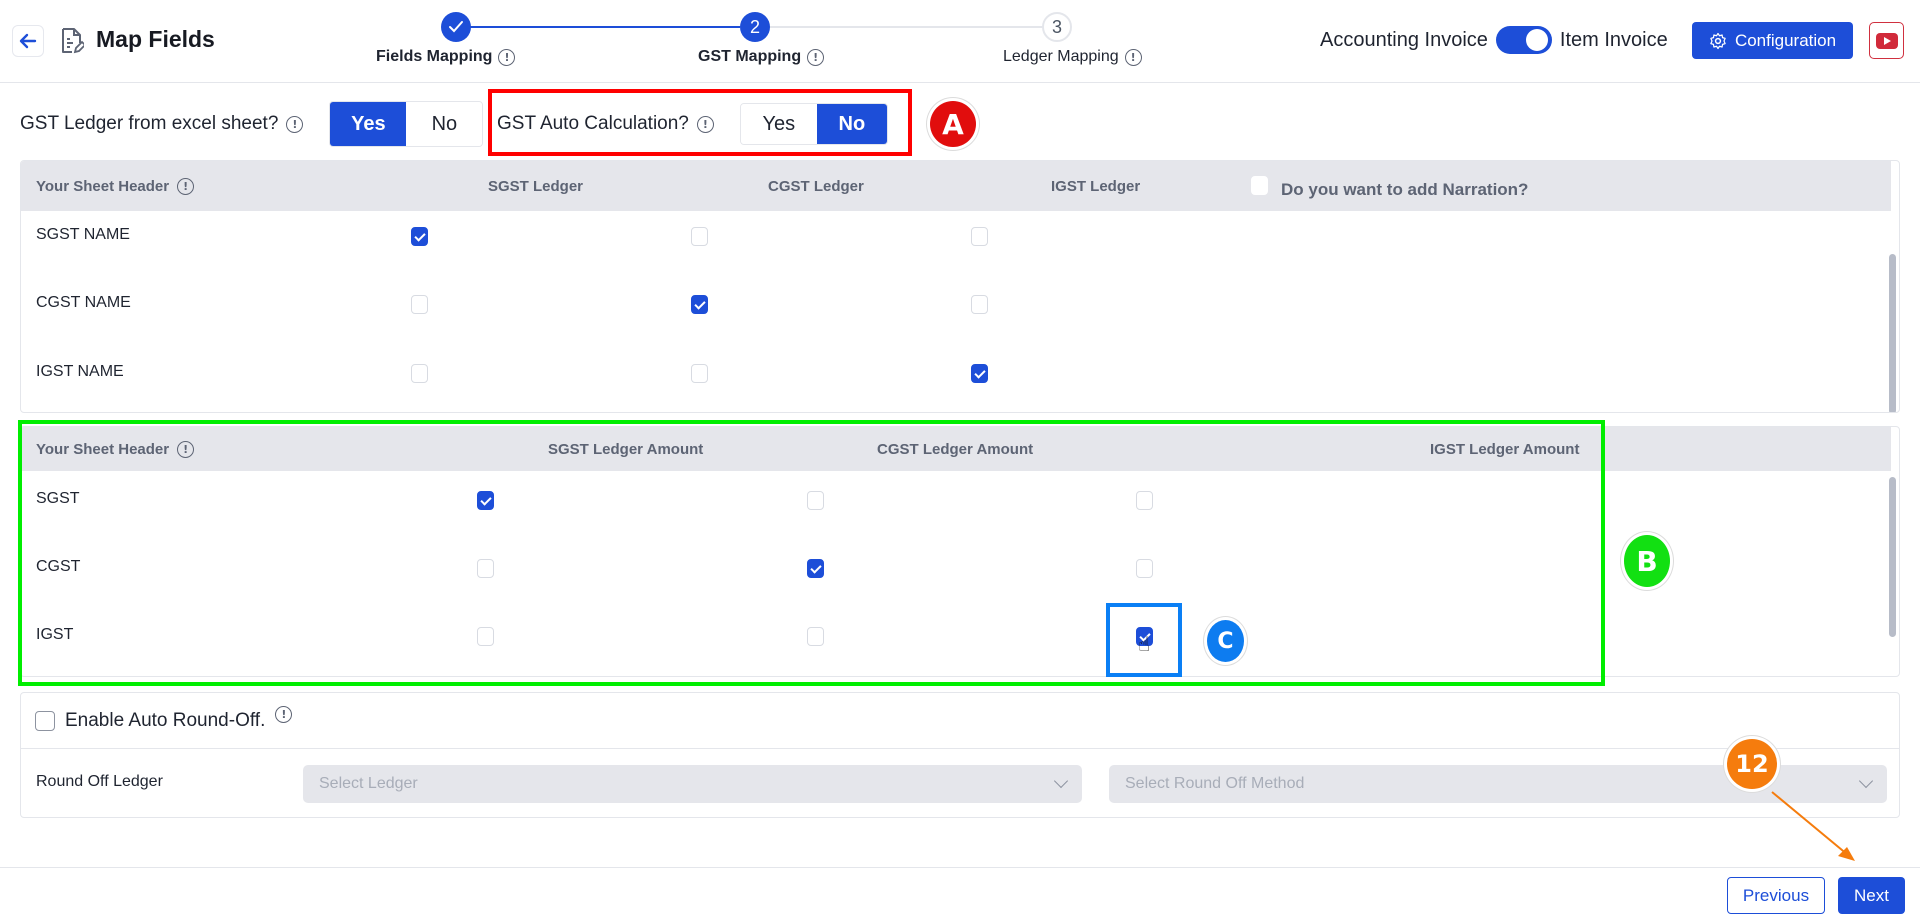 The height and width of the screenshot is (921, 1920). Describe the element at coordinates (165, 720) in the screenshot. I see `enable-round-off-label: Enable Auto Round-Off.` at that location.